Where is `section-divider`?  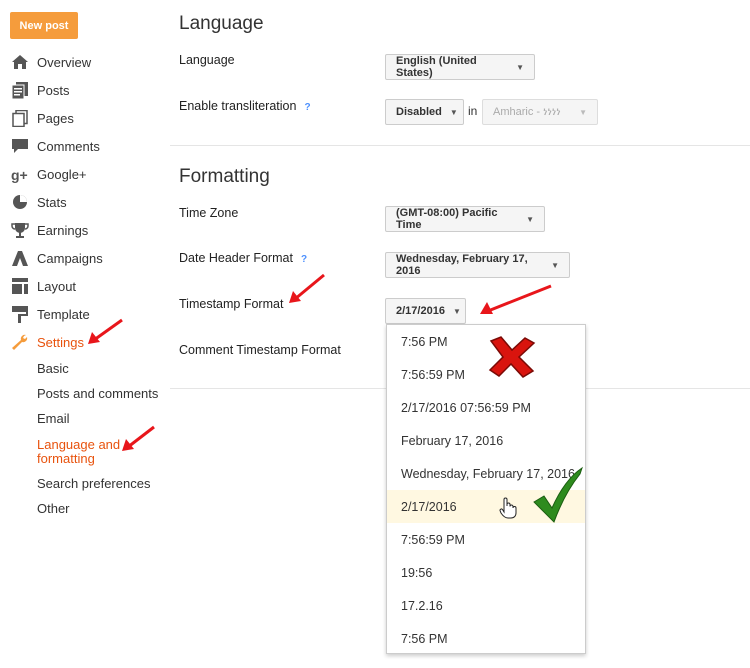 section-divider is located at coordinates (460, 145).